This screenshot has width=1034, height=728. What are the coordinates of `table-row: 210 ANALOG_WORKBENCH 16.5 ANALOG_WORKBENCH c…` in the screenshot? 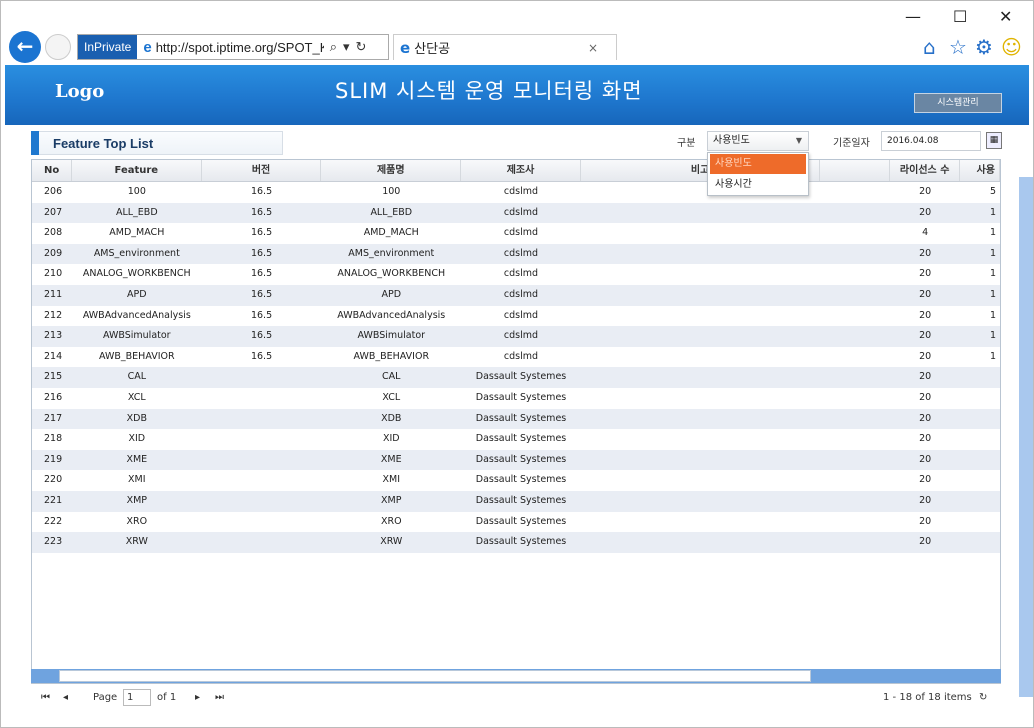 It's located at (516, 274).